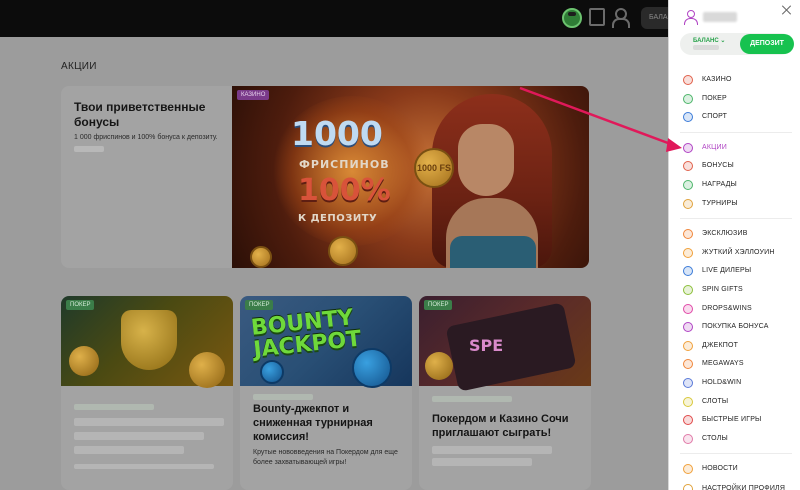  What do you see at coordinates (688, 98) in the screenshot?
I see `poker-icon` at bounding box center [688, 98].